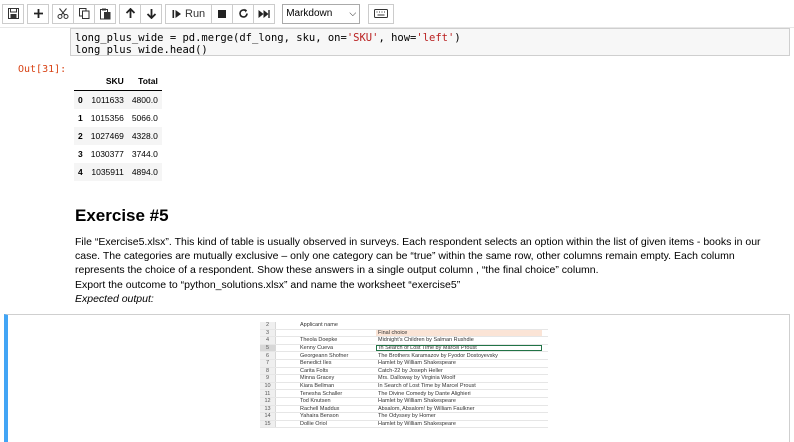  Describe the element at coordinates (268, 393) in the screenshot. I see `row-number: 11` at that location.